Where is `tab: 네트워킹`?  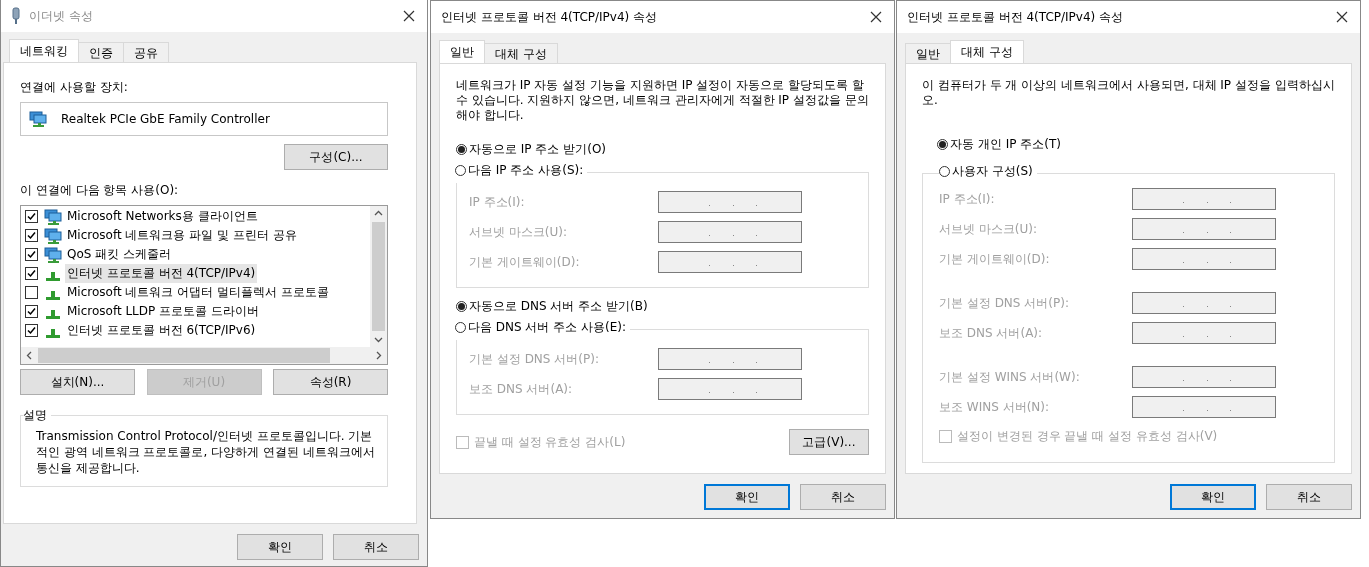
tab: 네트워킹 is located at coordinates (44, 50).